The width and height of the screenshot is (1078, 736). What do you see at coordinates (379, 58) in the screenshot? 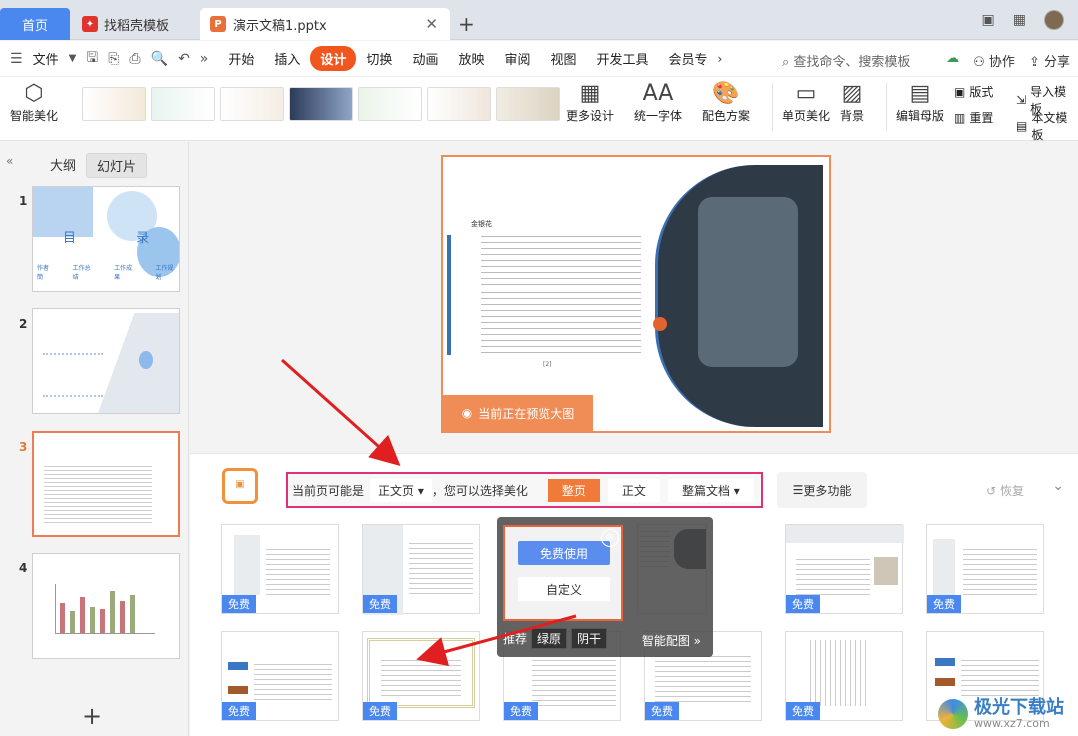
I see `menu-item-transition: 切换` at bounding box center [379, 58].